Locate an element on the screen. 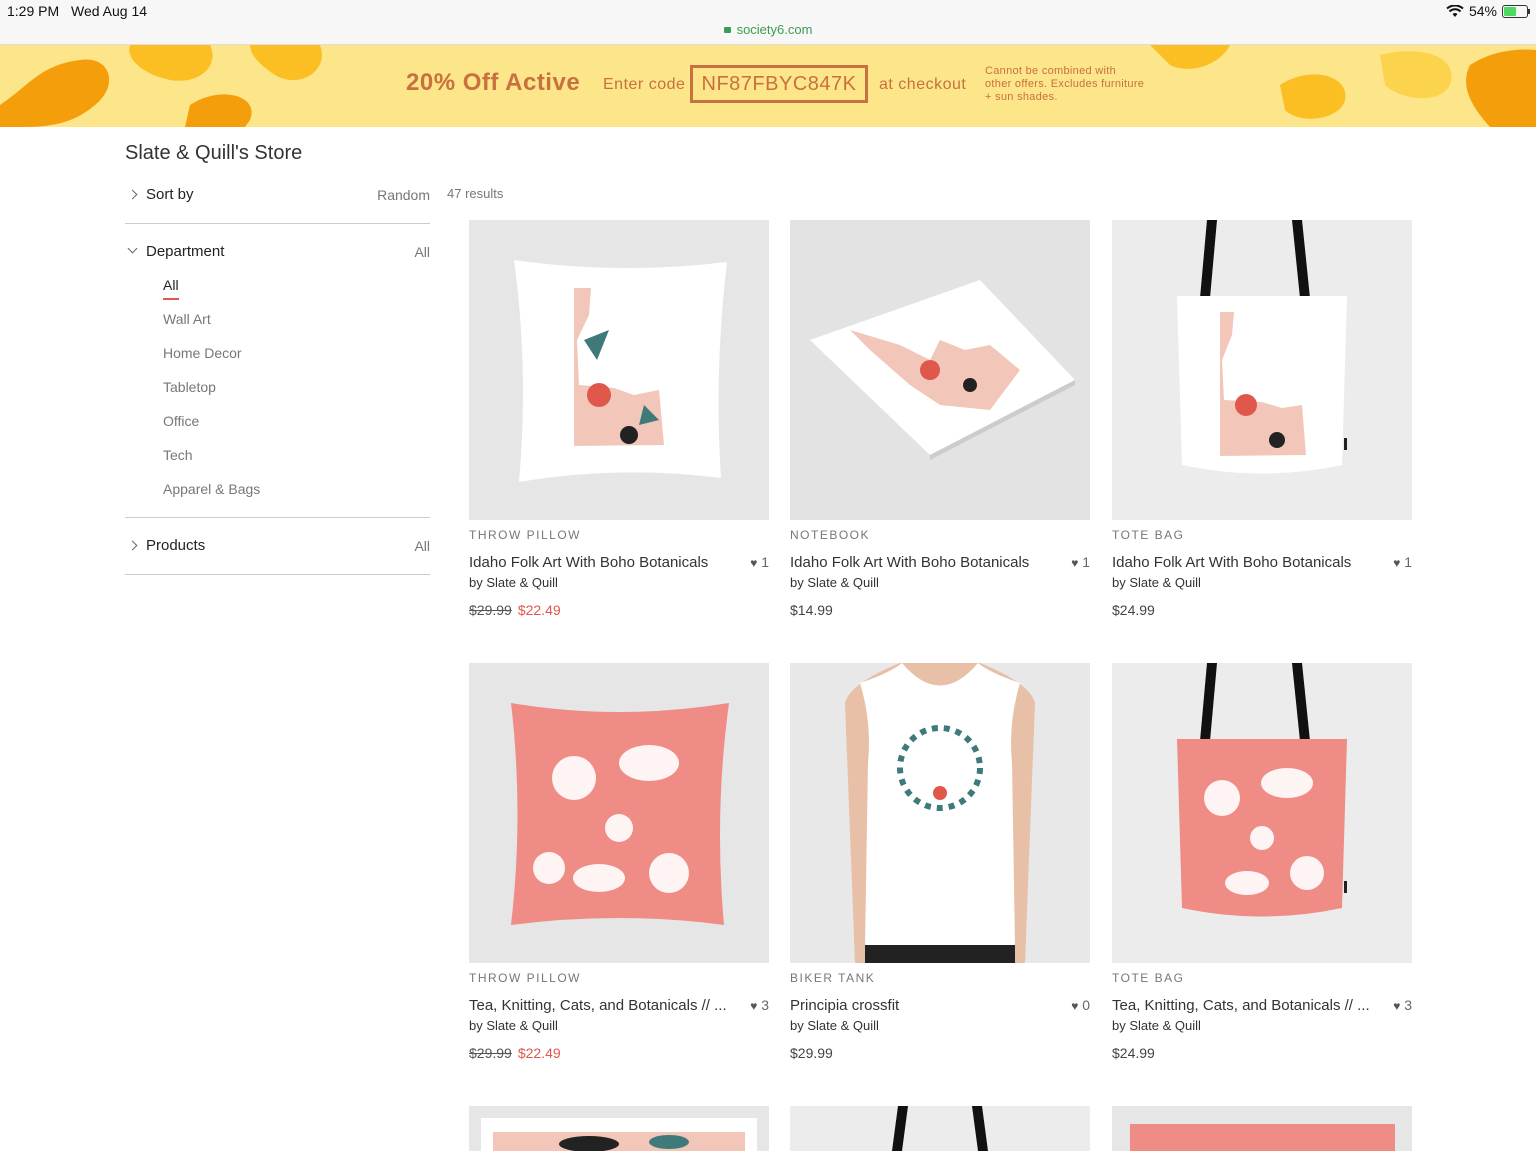 The height and width of the screenshot is (1151, 1536). price: $29.99 is located at coordinates (811, 1053).